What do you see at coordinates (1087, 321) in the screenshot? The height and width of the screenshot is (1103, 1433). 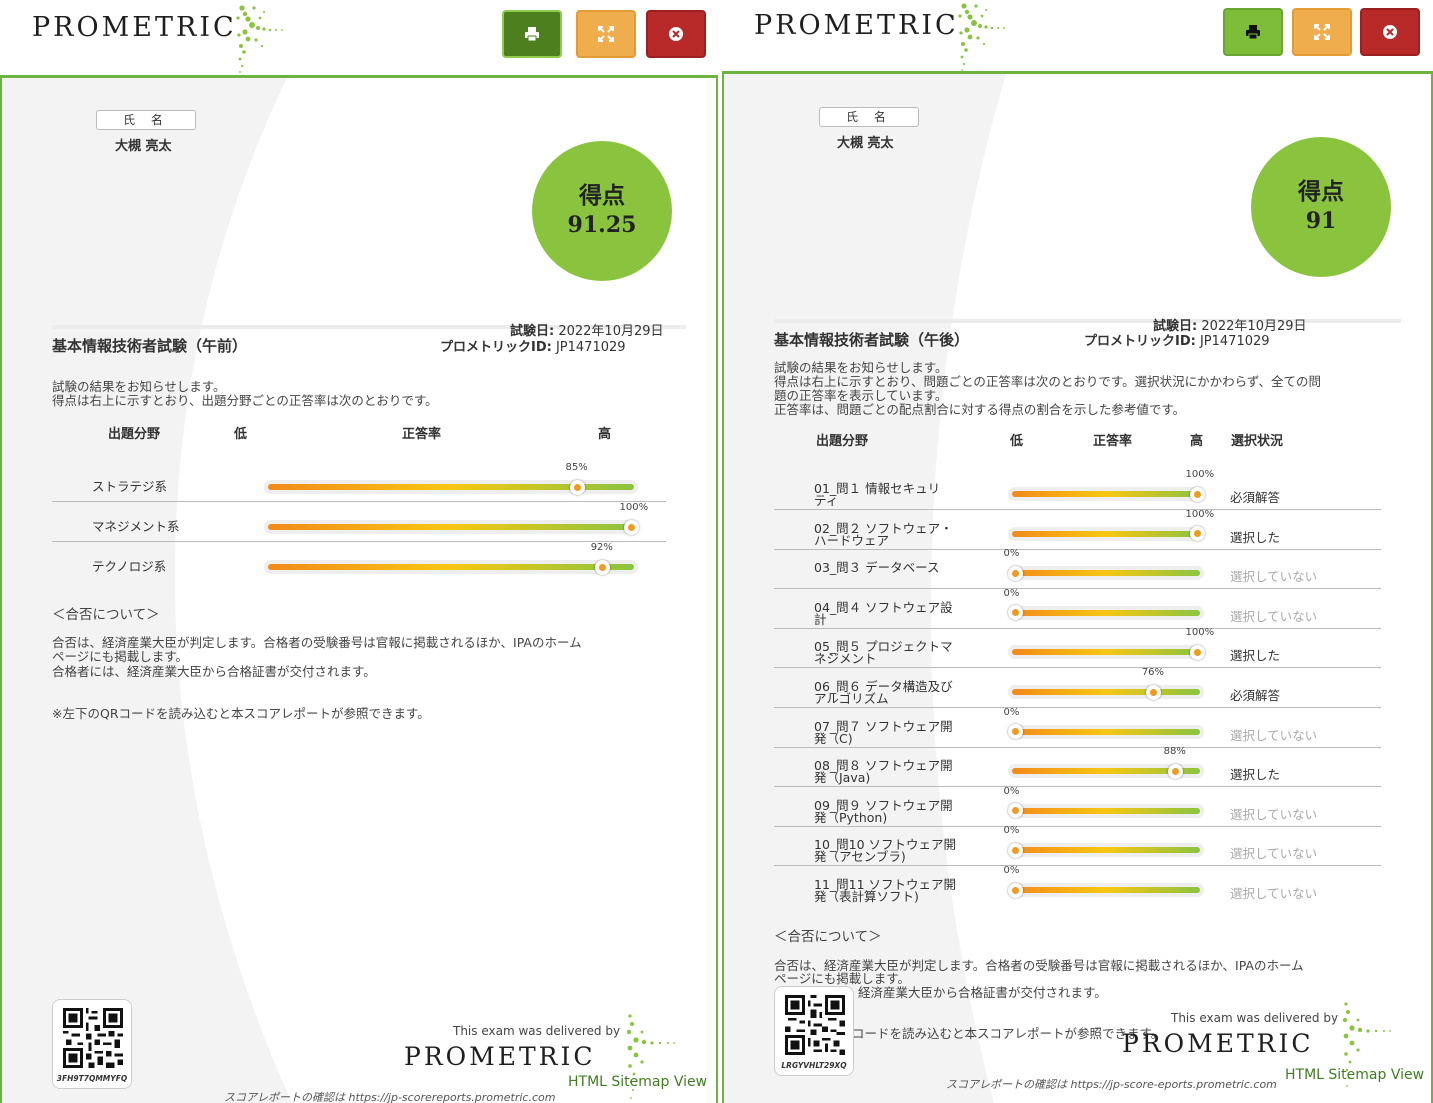 I see `header-rule` at bounding box center [1087, 321].